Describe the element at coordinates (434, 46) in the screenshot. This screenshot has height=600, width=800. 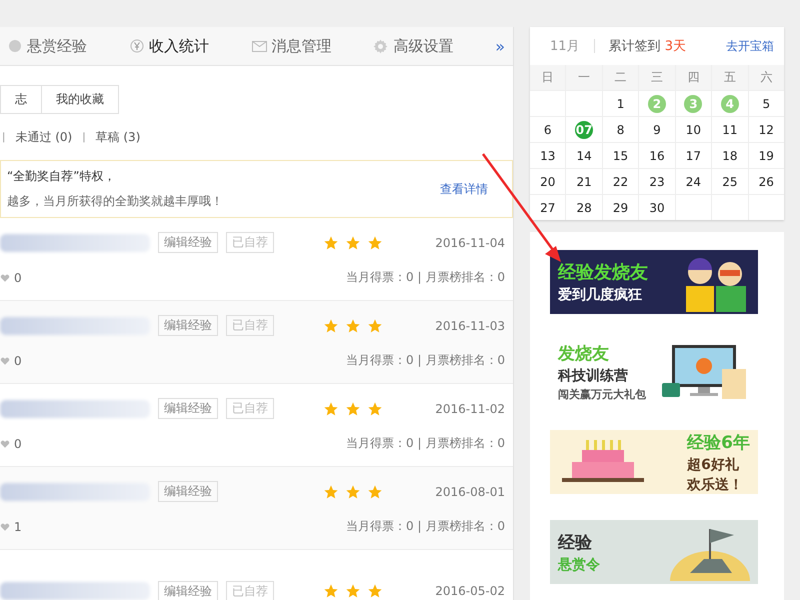
I see `nav-tab: 高级设置` at that location.